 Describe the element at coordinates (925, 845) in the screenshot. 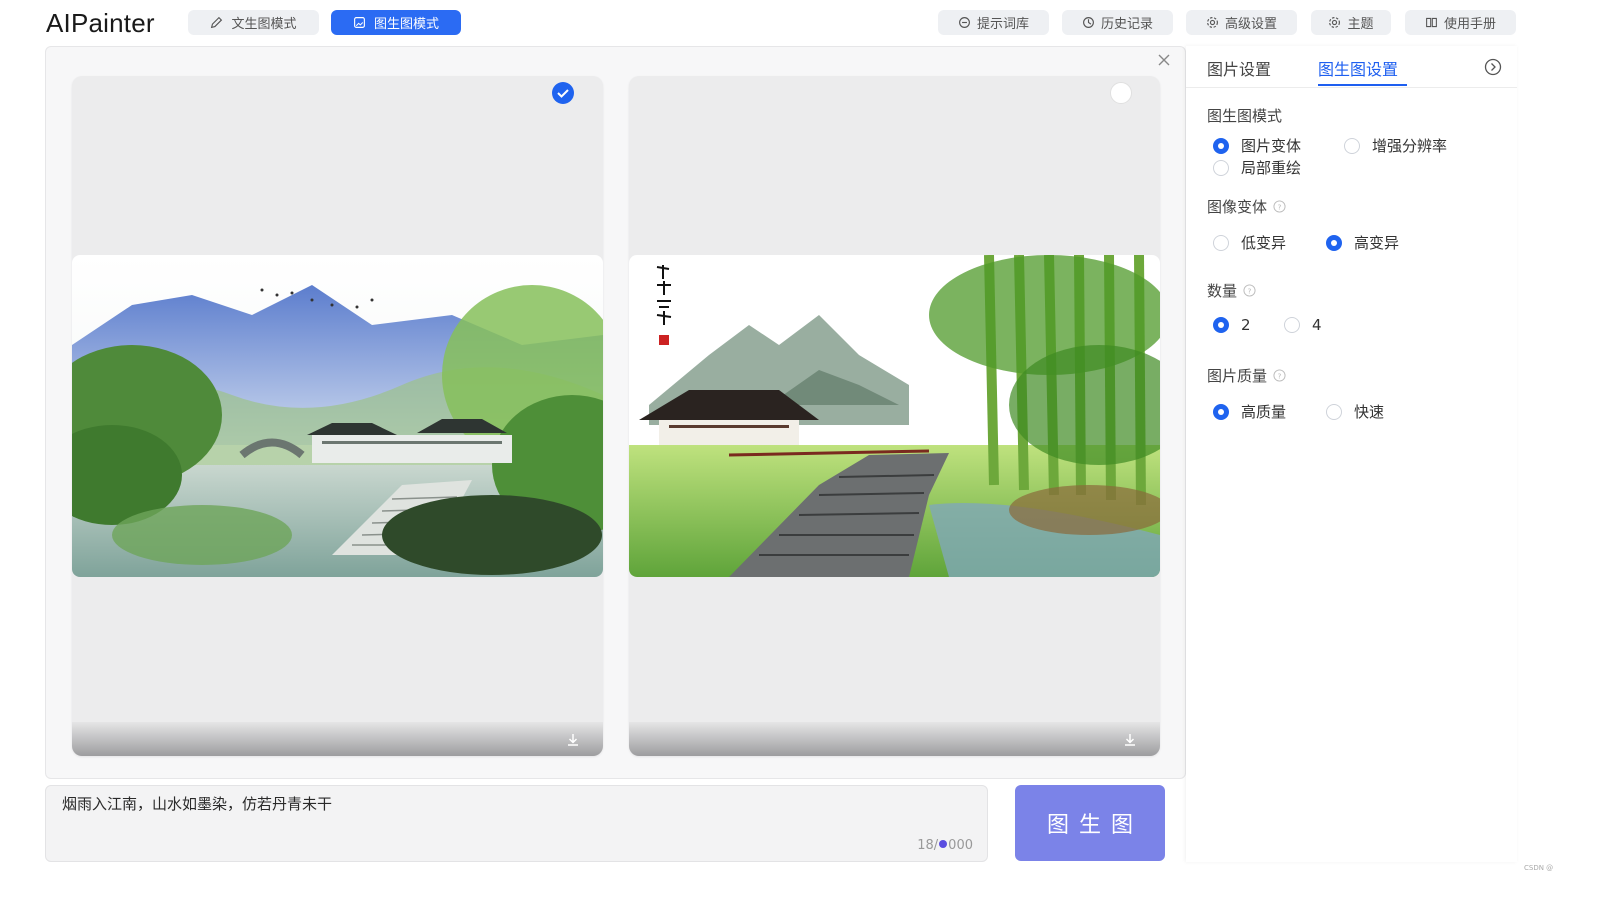

I see `char-count: 18` at that location.